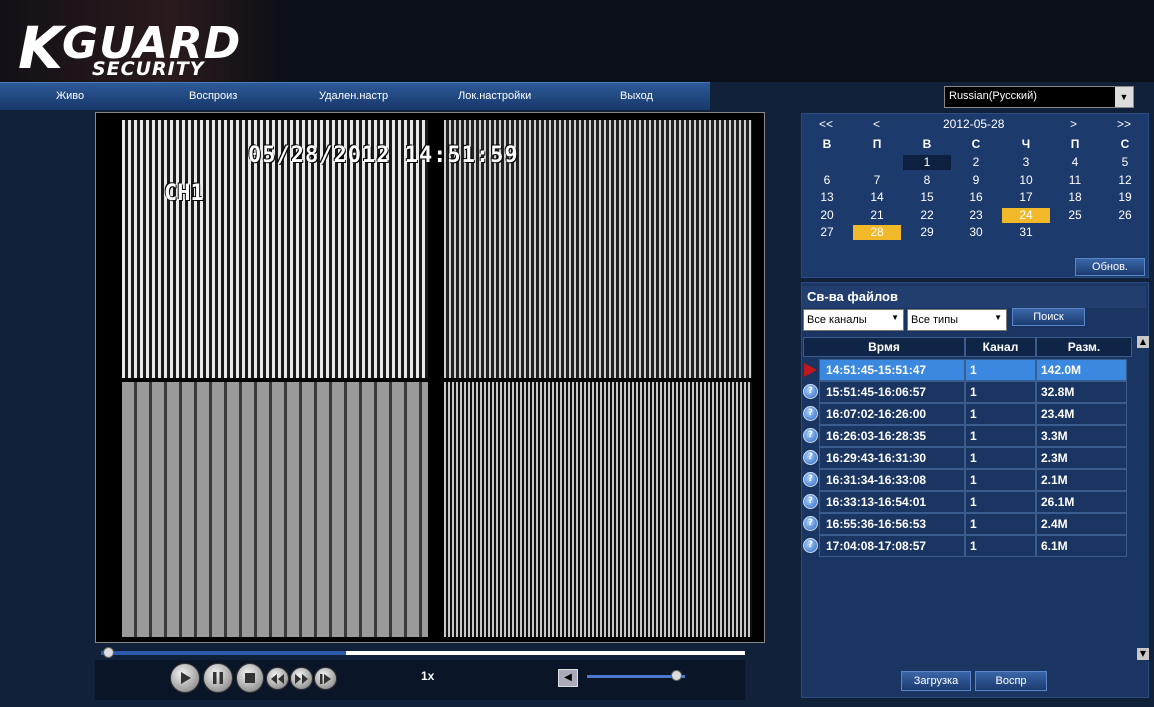 The width and height of the screenshot is (1154, 707). I want to click on step-frame-button, so click(325, 678).